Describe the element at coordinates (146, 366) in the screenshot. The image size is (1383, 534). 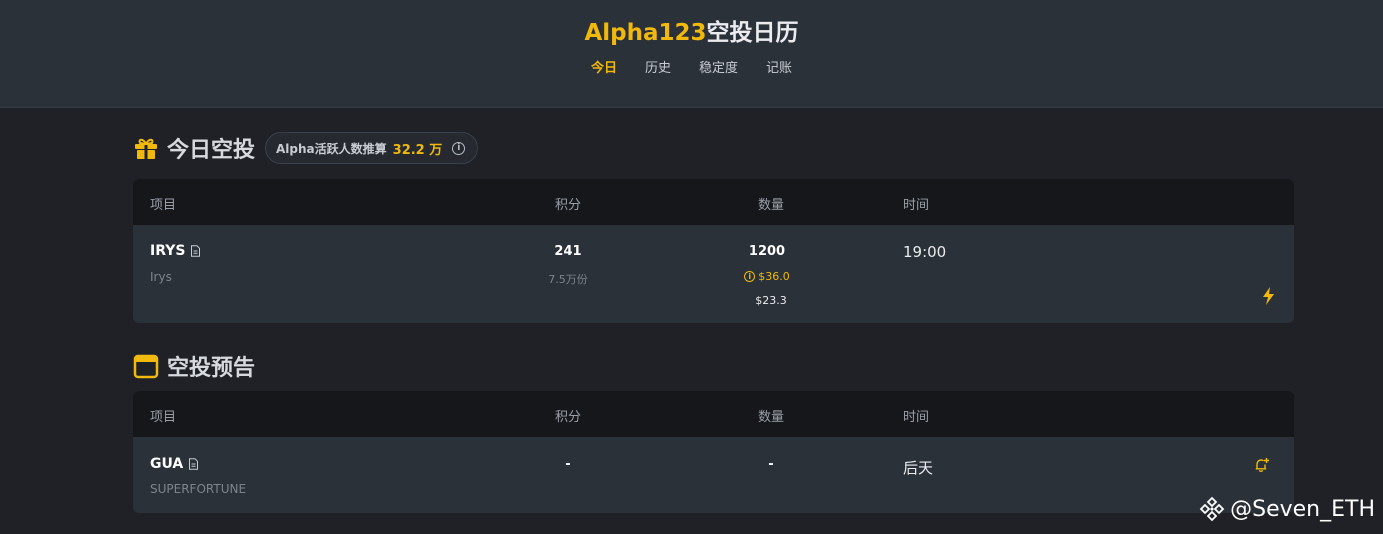
I see `calendar-icon` at that location.